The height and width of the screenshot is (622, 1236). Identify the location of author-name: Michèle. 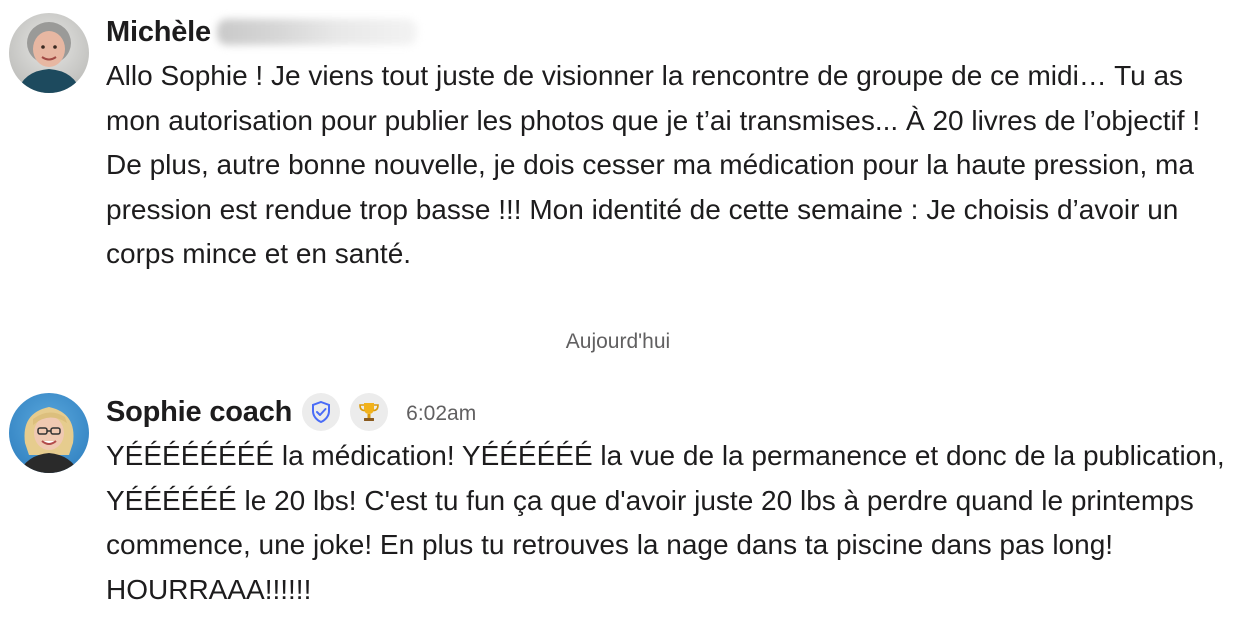
(158, 32).